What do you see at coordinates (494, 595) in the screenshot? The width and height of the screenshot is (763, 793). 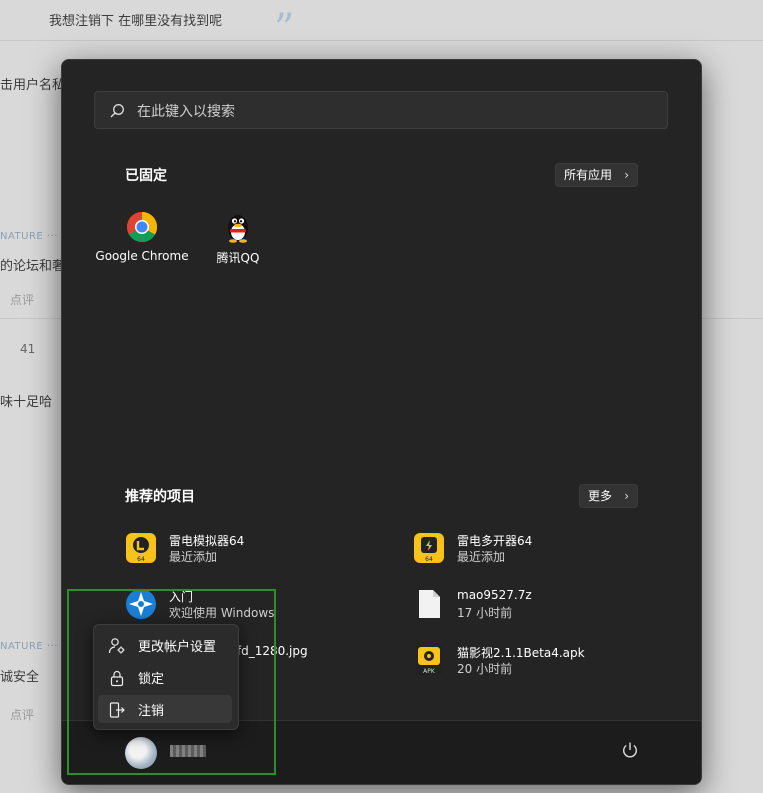 I see `item-name: mao9527.7z` at bounding box center [494, 595].